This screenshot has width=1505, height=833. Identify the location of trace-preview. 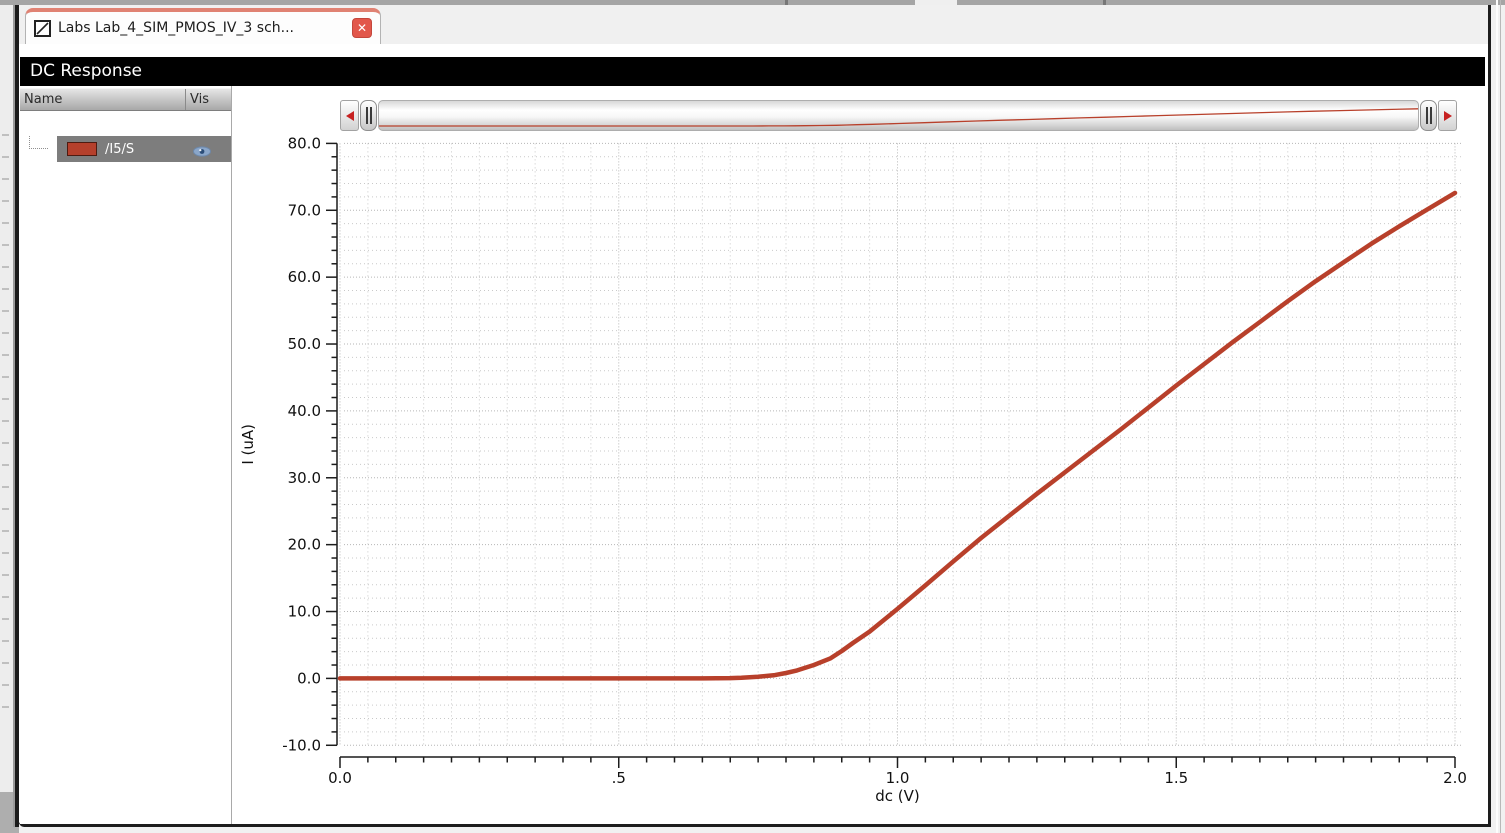
(898, 115).